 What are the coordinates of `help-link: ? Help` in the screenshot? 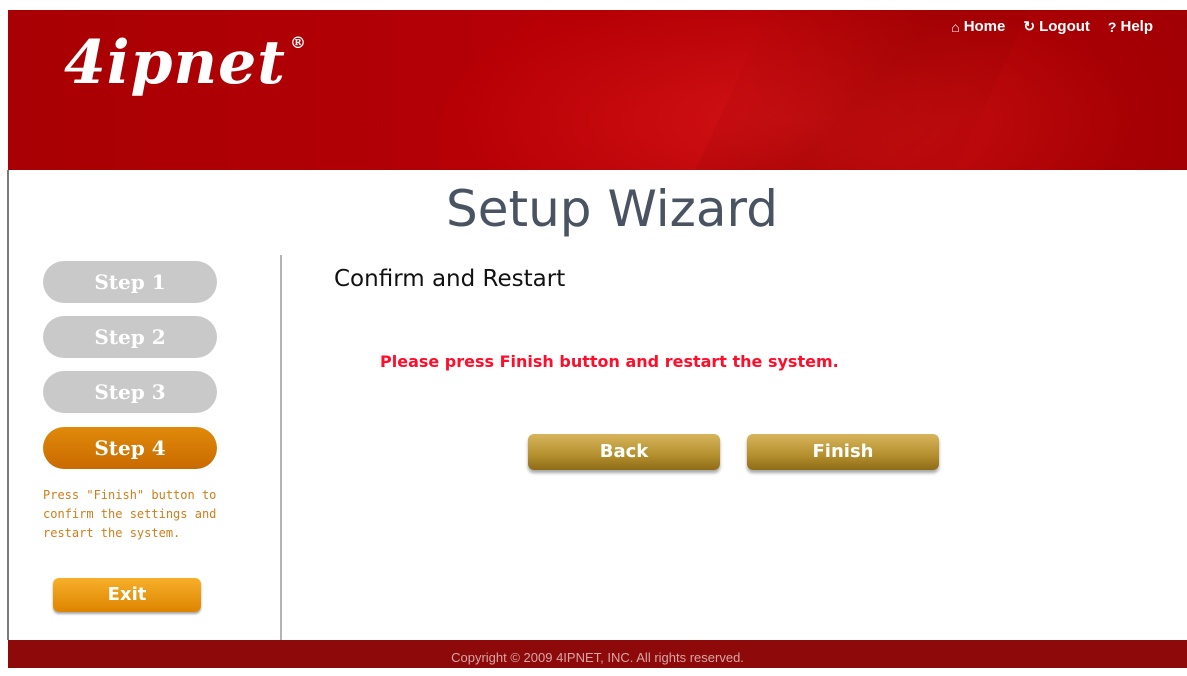 It's located at (1130, 26).